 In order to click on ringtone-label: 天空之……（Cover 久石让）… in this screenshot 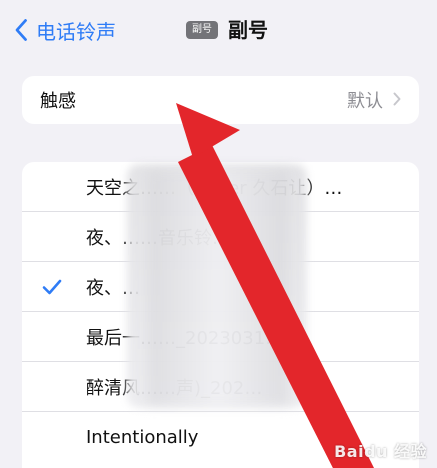, I will do `click(214, 188)`.